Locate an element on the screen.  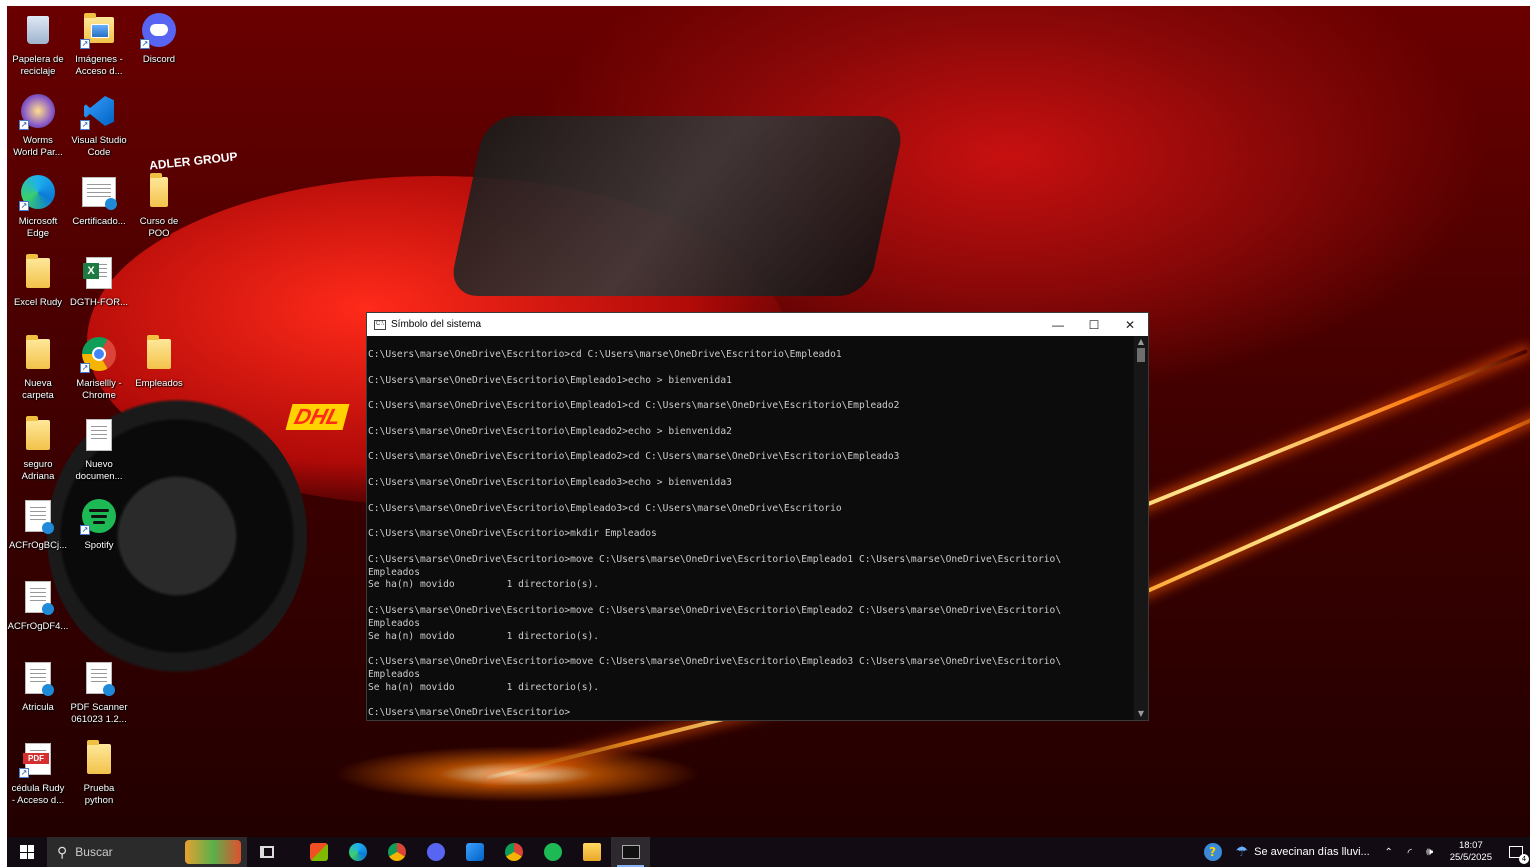
spotify-icon is located at coordinates (552, 852).